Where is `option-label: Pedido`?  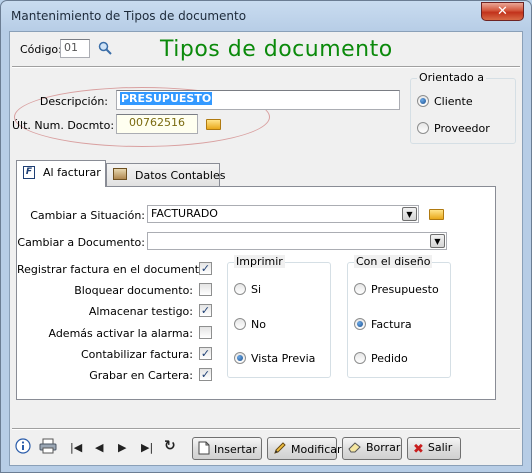 option-label: Pedido is located at coordinates (389, 358).